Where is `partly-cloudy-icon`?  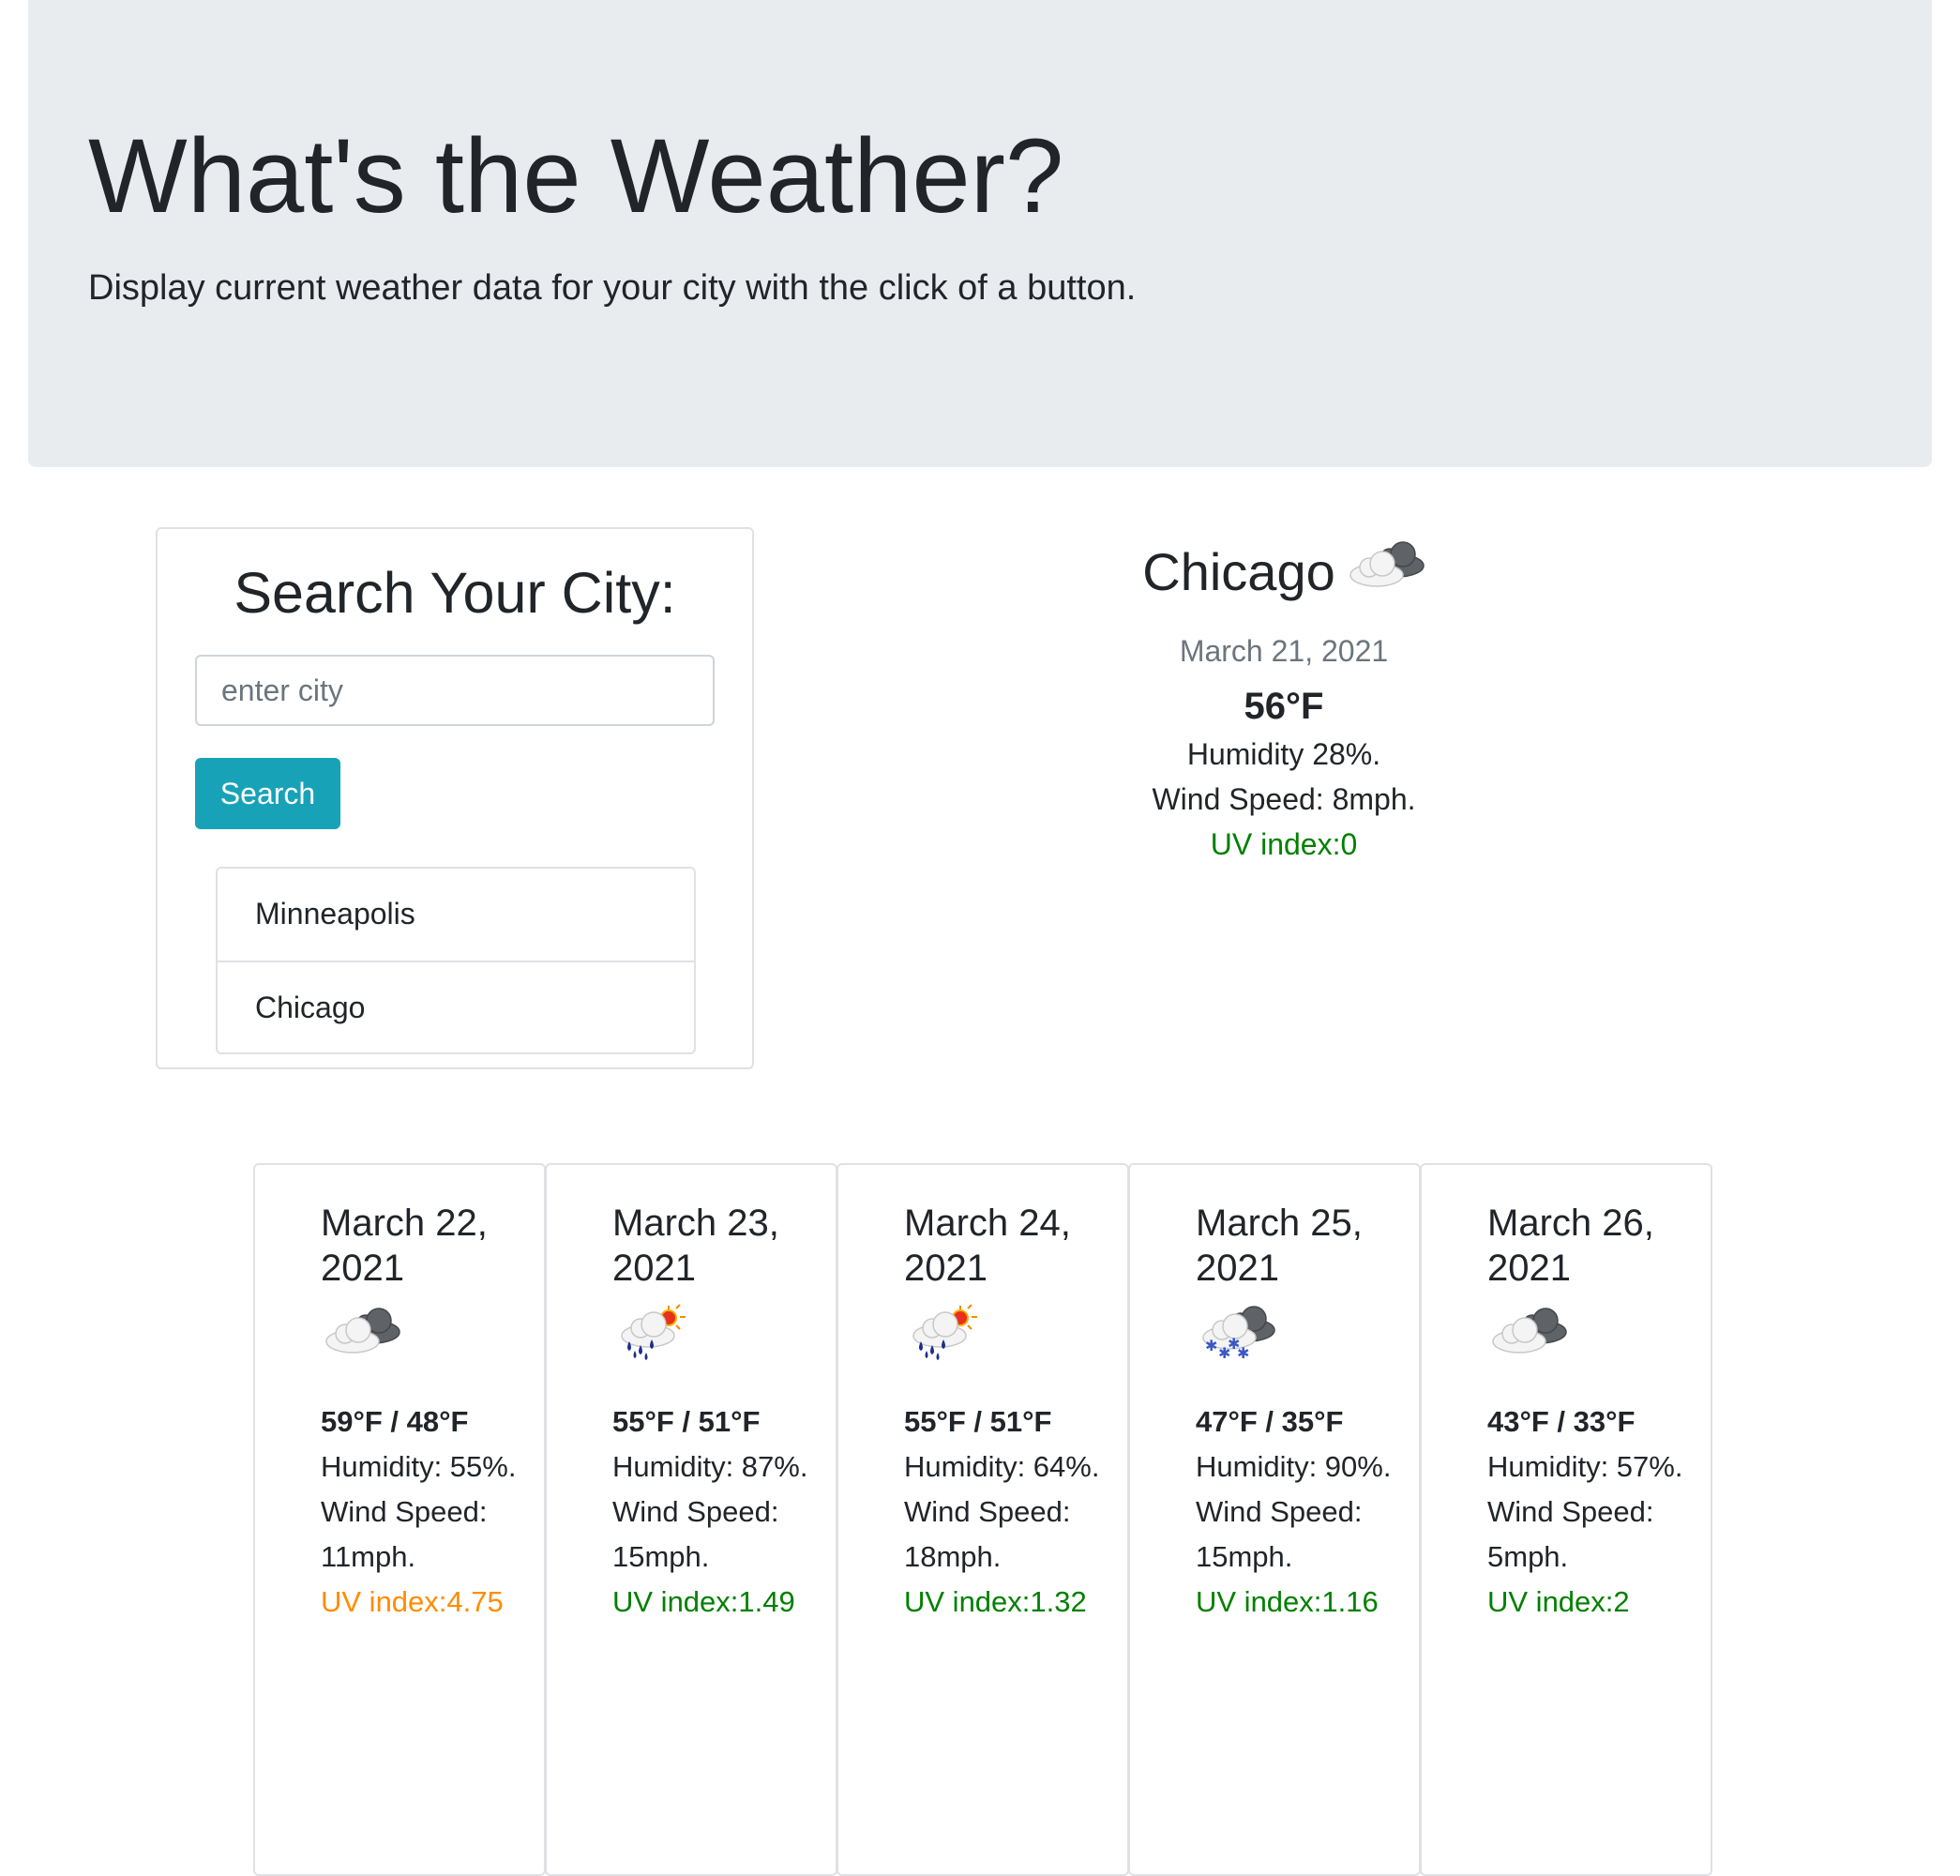
partly-cloudy-icon is located at coordinates (1385, 572).